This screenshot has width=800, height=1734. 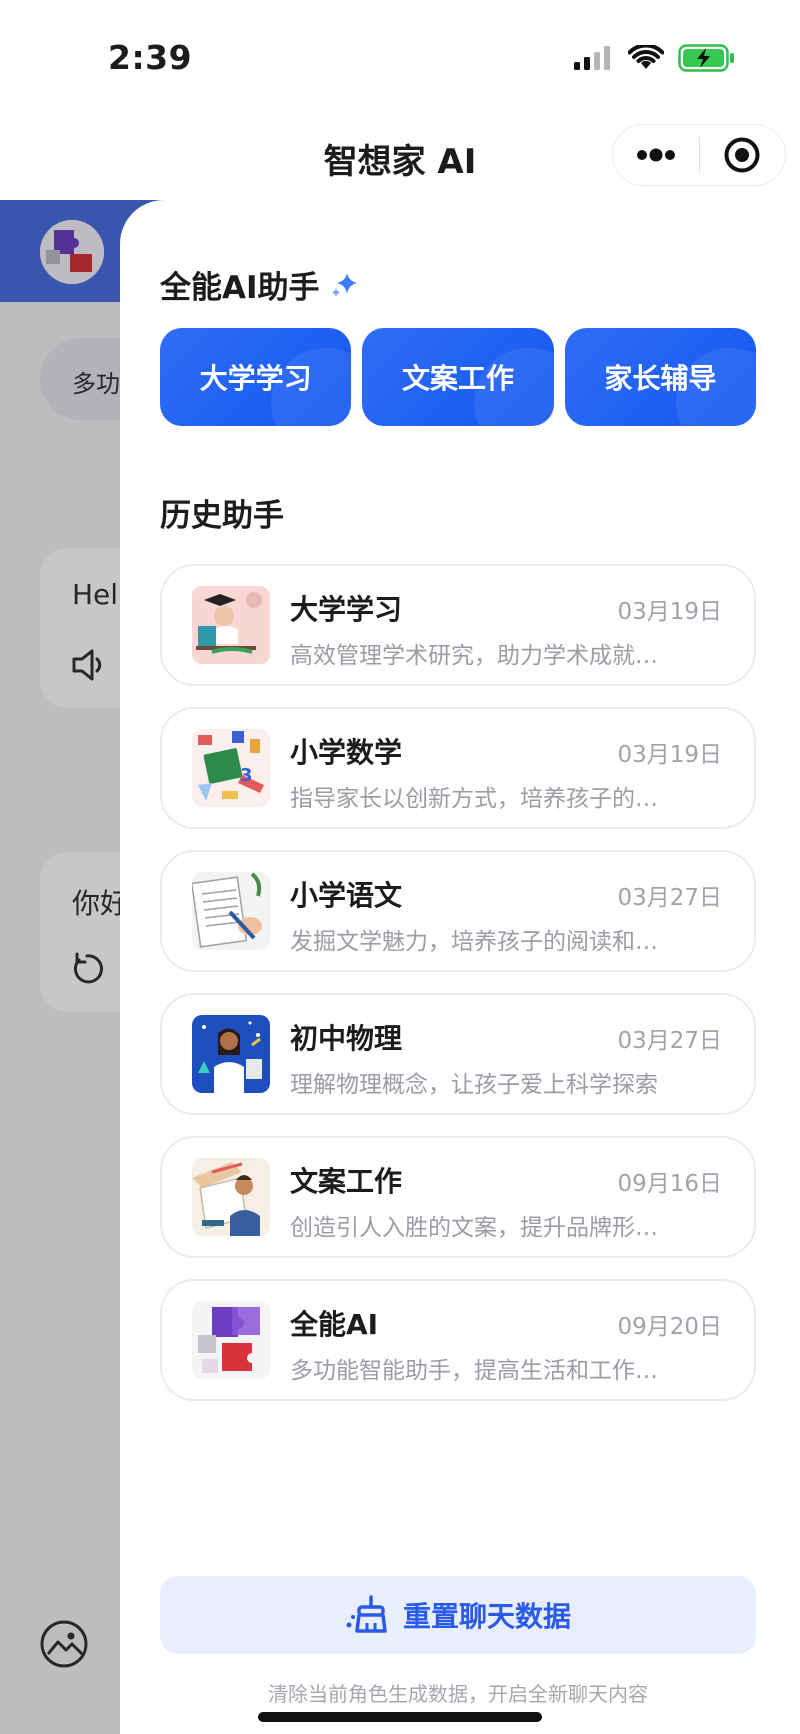 I want to click on history-thumbnail: 3, so click(x=231, y=768).